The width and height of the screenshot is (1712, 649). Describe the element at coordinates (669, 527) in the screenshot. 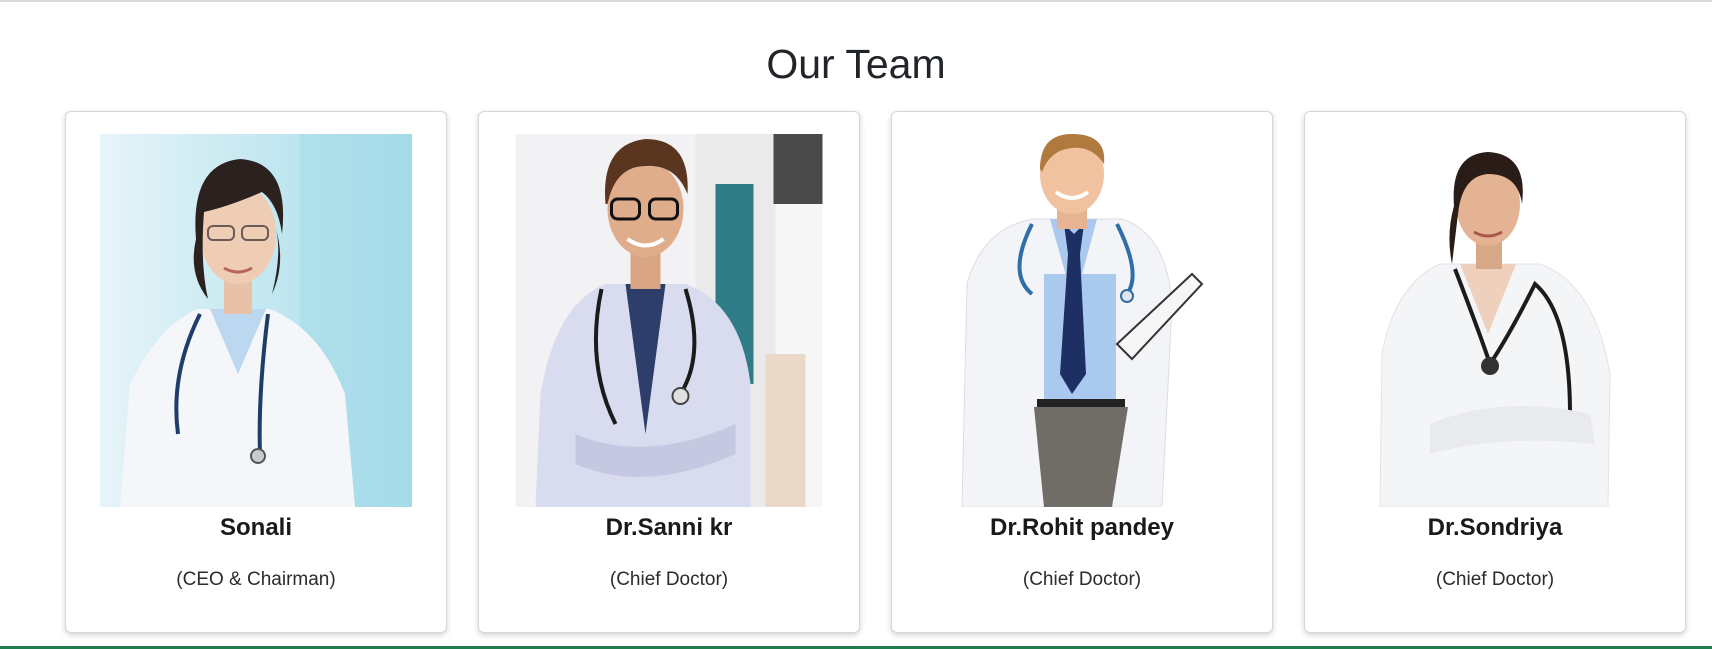

I see `member-name: Dr.Sanni kr` at that location.